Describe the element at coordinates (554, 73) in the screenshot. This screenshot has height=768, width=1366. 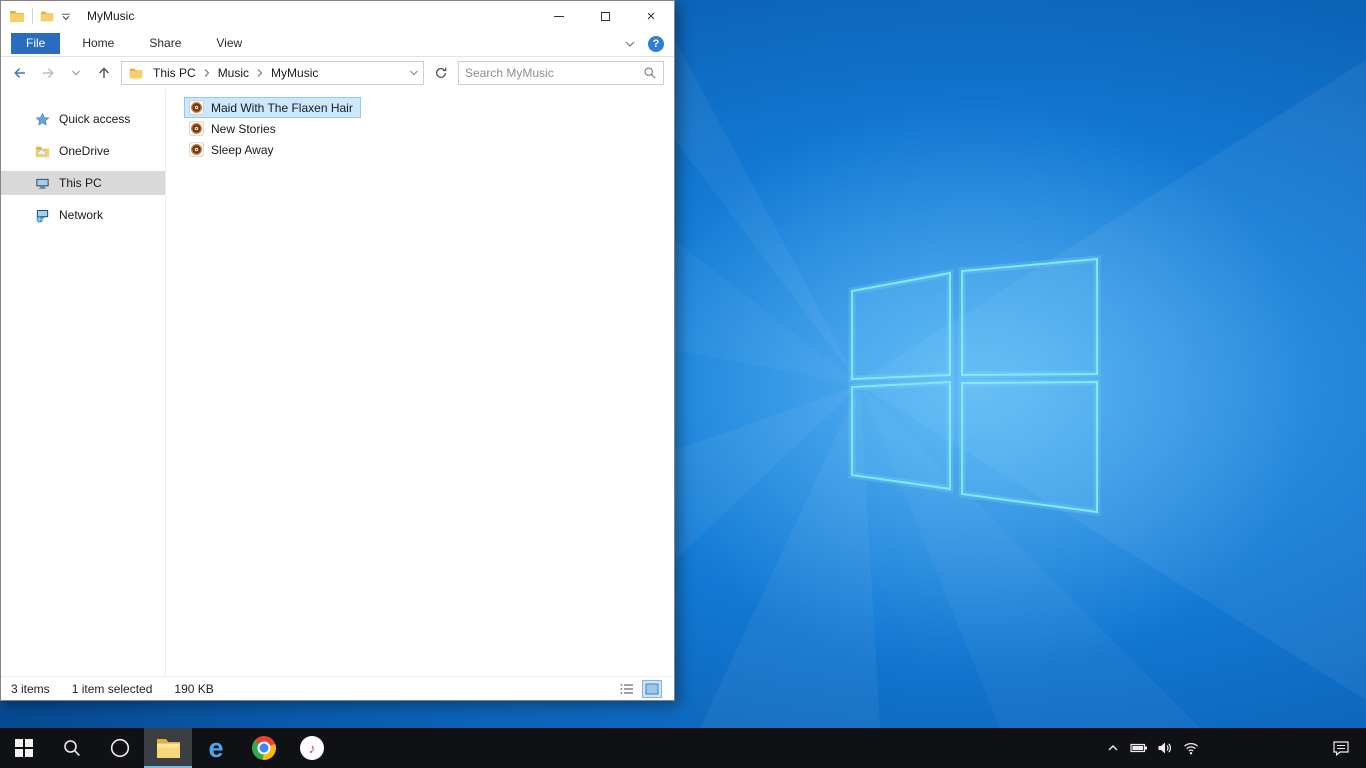
I see `search-input` at that location.